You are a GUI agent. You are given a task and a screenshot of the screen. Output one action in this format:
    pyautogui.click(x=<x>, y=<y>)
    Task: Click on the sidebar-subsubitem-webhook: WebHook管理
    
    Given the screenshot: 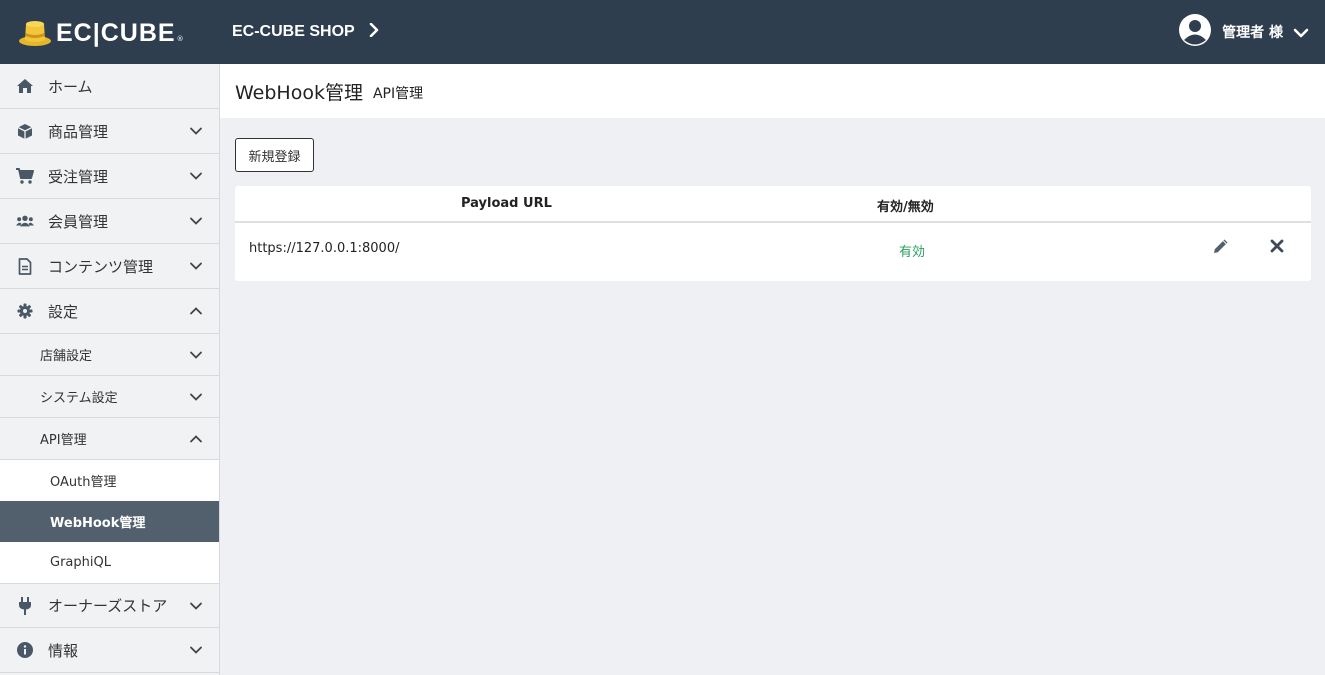 What is the action you would take?
    pyautogui.click(x=109, y=521)
    